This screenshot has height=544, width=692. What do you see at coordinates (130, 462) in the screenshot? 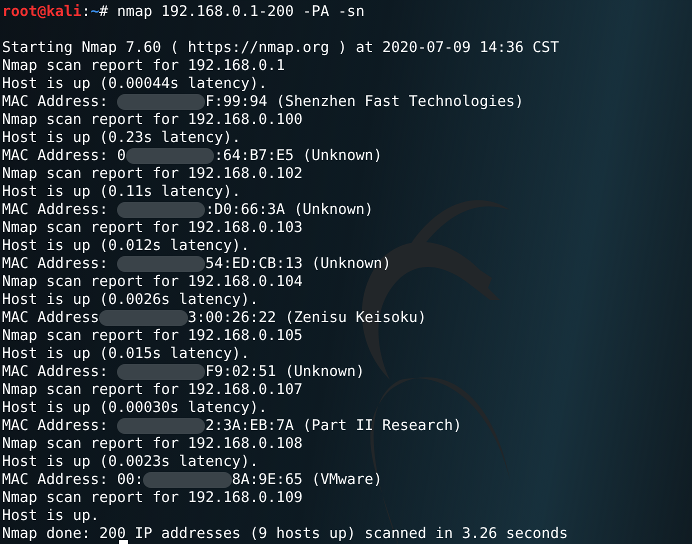
I see `output-line: Host is up (0.0023s latency).` at bounding box center [130, 462].